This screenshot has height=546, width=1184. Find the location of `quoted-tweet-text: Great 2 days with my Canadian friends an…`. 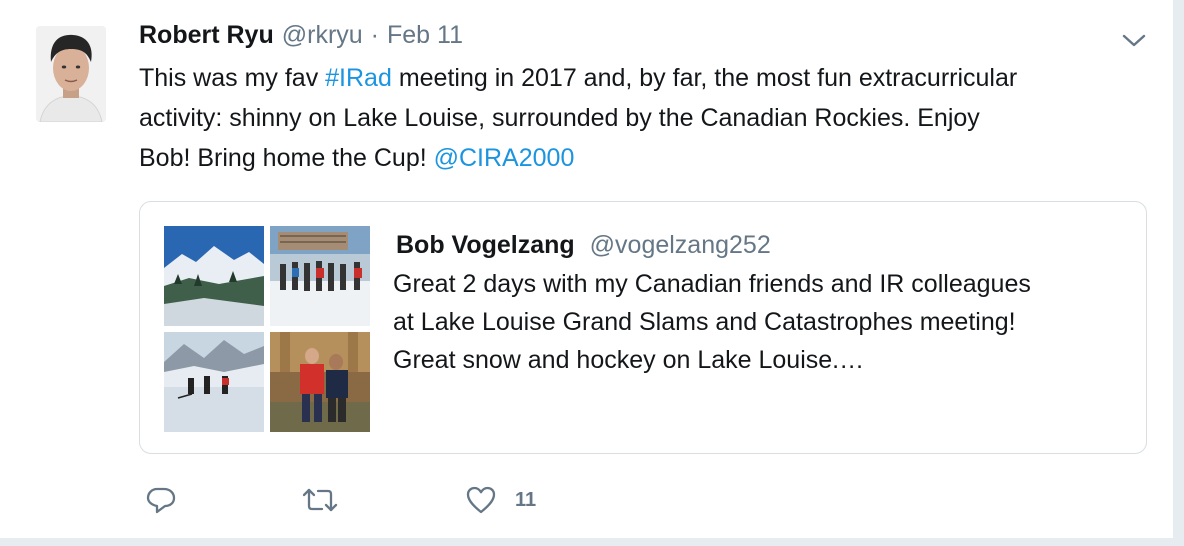

quoted-tweet-text: Great 2 days with my Canadian friends an… is located at coordinates (712, 322).